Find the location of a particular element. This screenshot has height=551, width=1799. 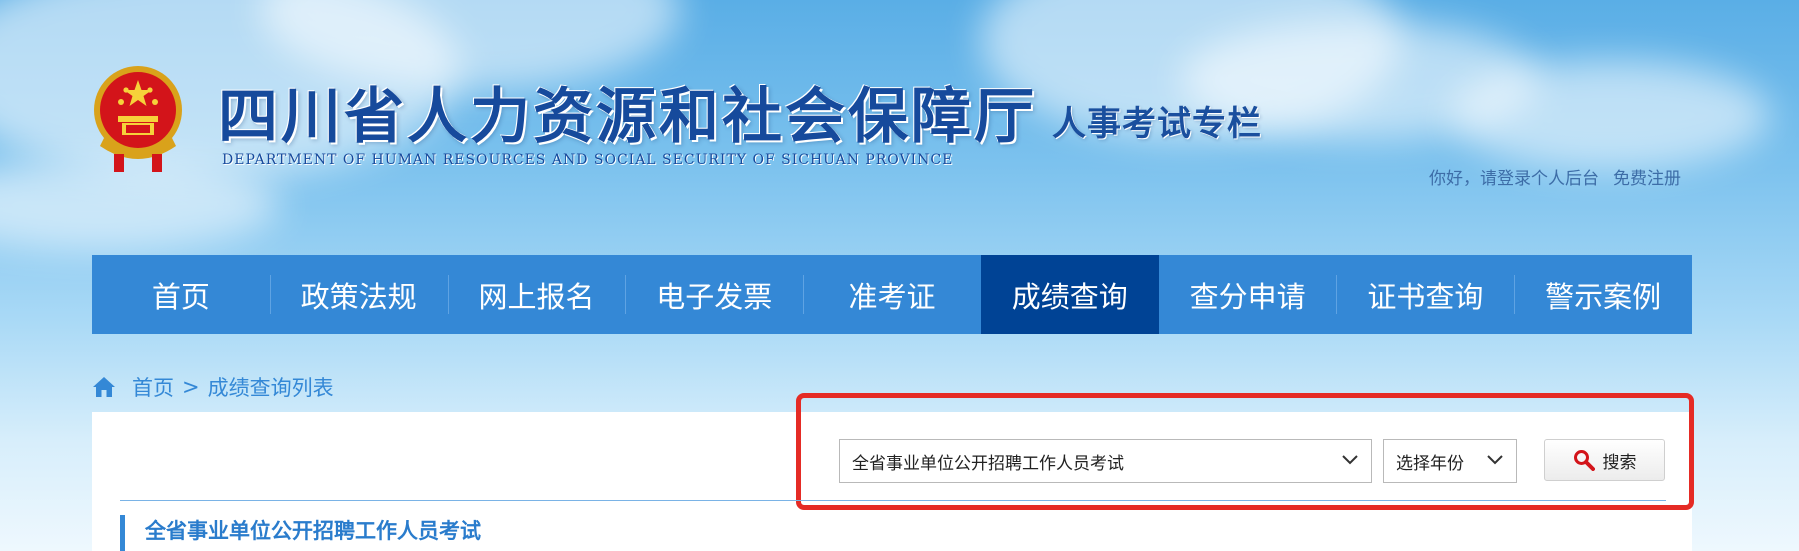

nav-item-warning-cases: 警示案例 is located at coordinates (1603, 294).